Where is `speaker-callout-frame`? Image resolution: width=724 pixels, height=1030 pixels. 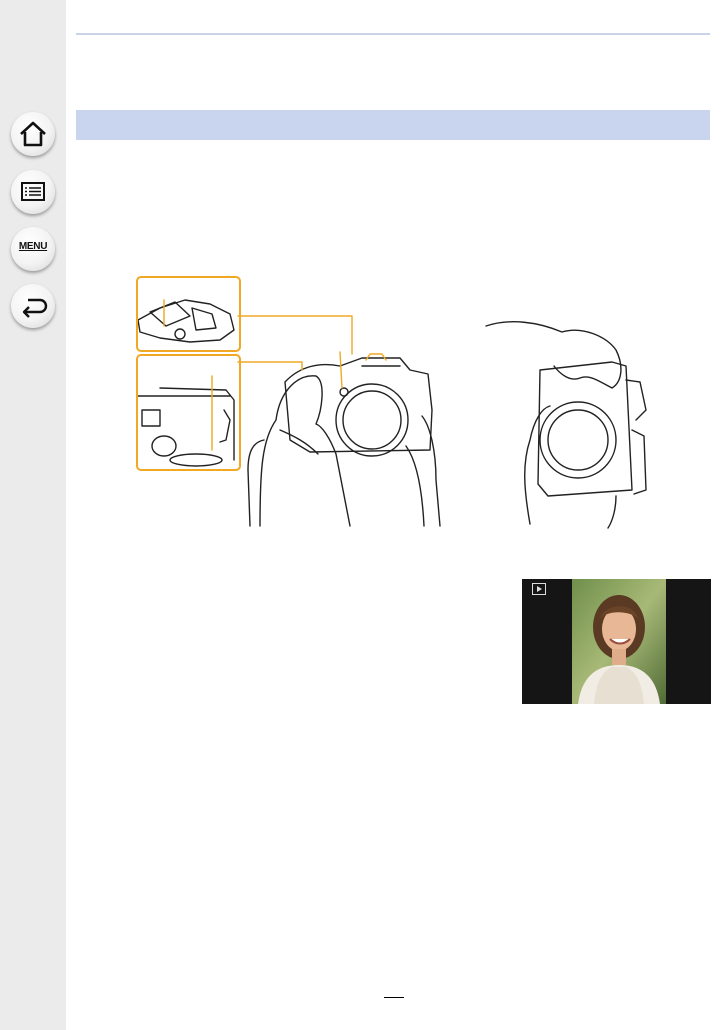 speaker-callout-frame is located at coordinates (188, 412).